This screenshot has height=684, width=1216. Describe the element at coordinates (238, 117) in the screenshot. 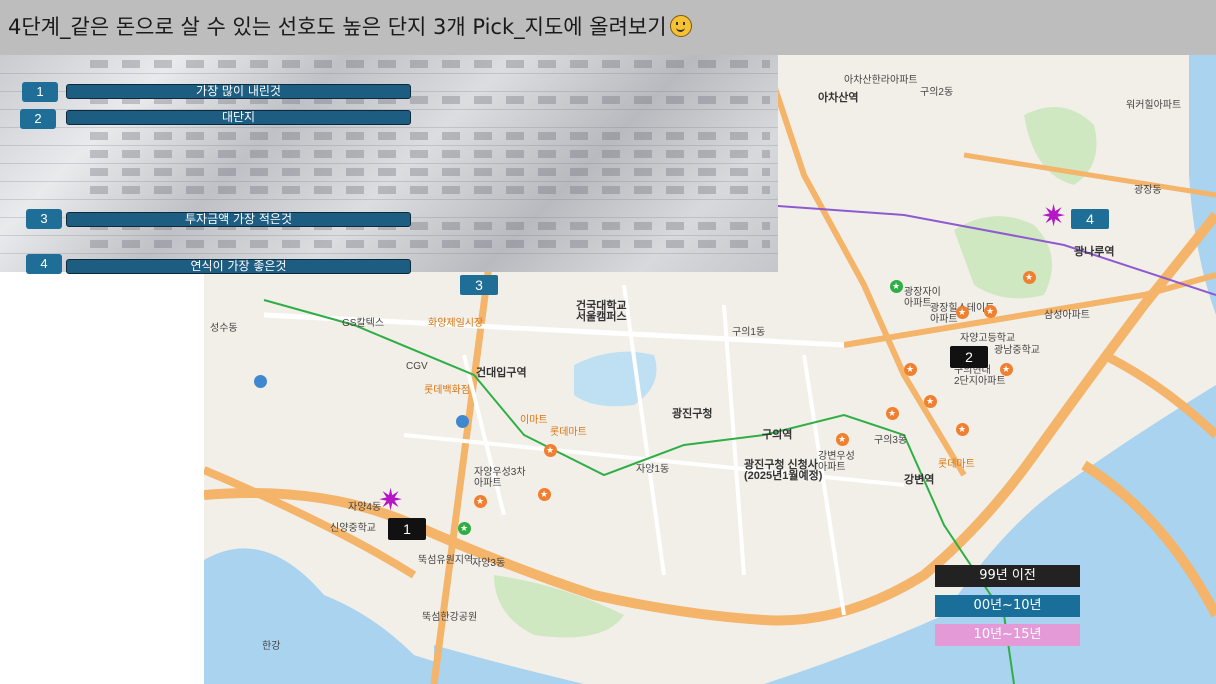

I see `criteria-bar-2: 대단지` at that location.